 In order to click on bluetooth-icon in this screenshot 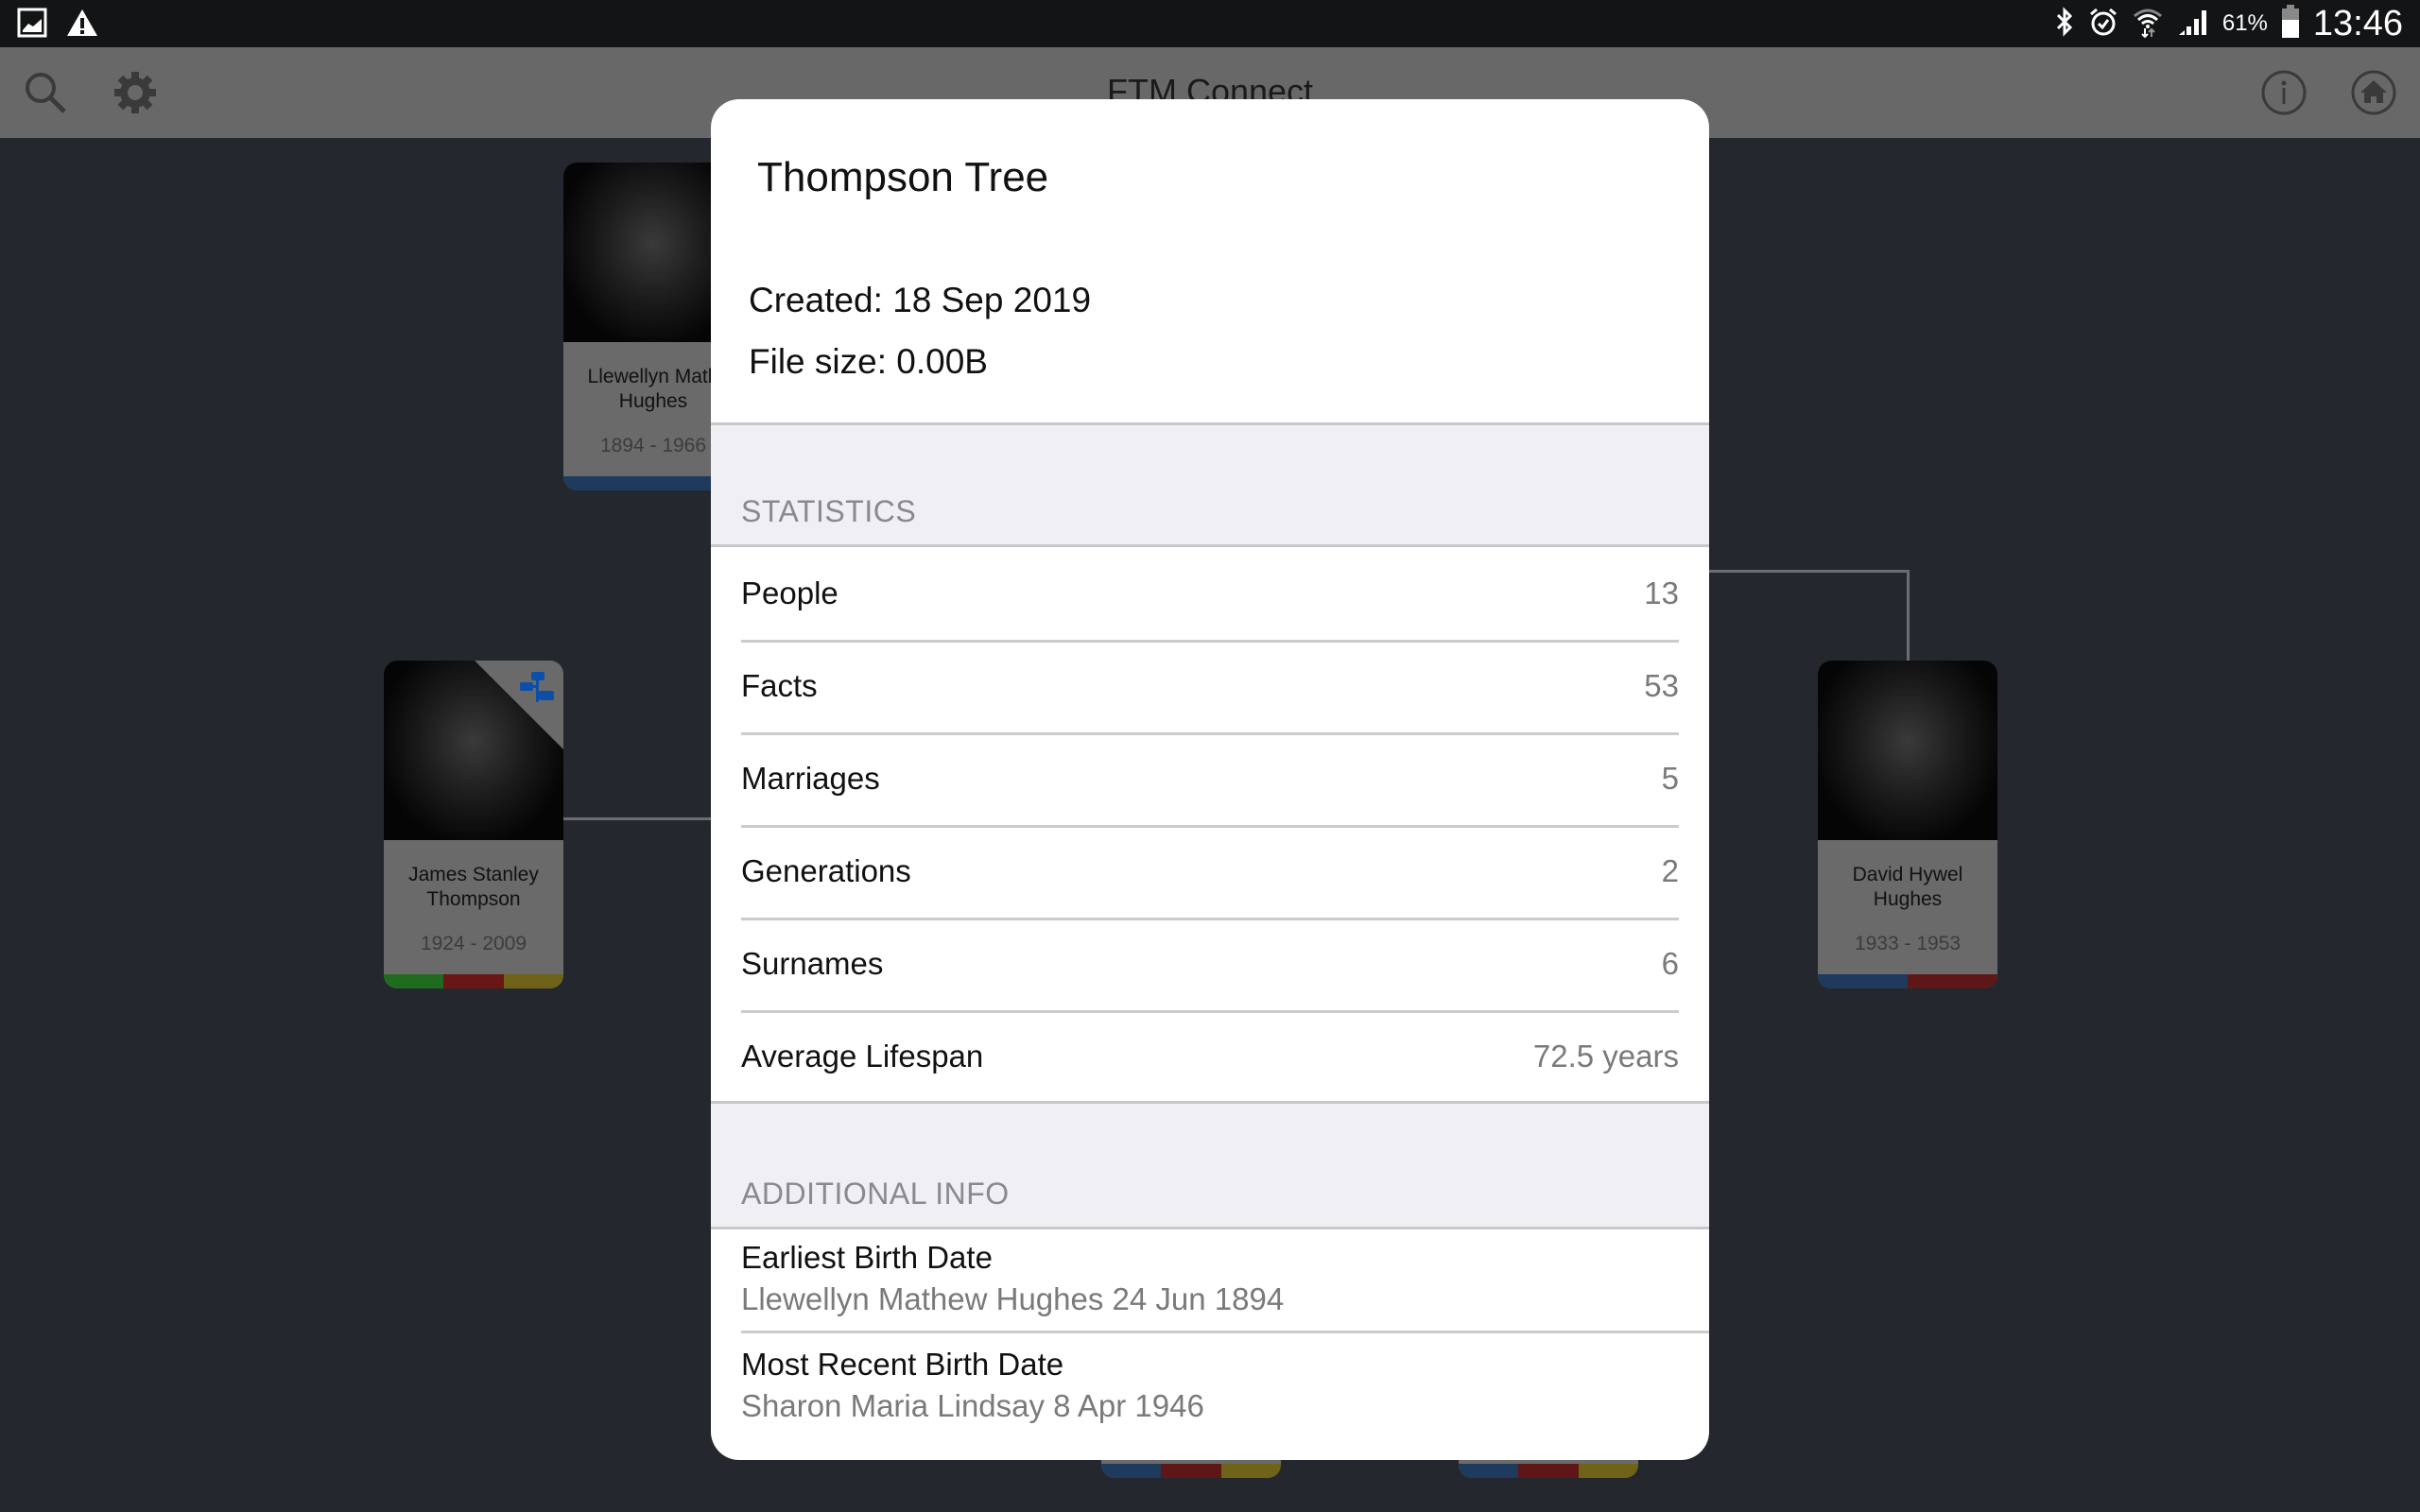, I will do `click(2064, 24)`.